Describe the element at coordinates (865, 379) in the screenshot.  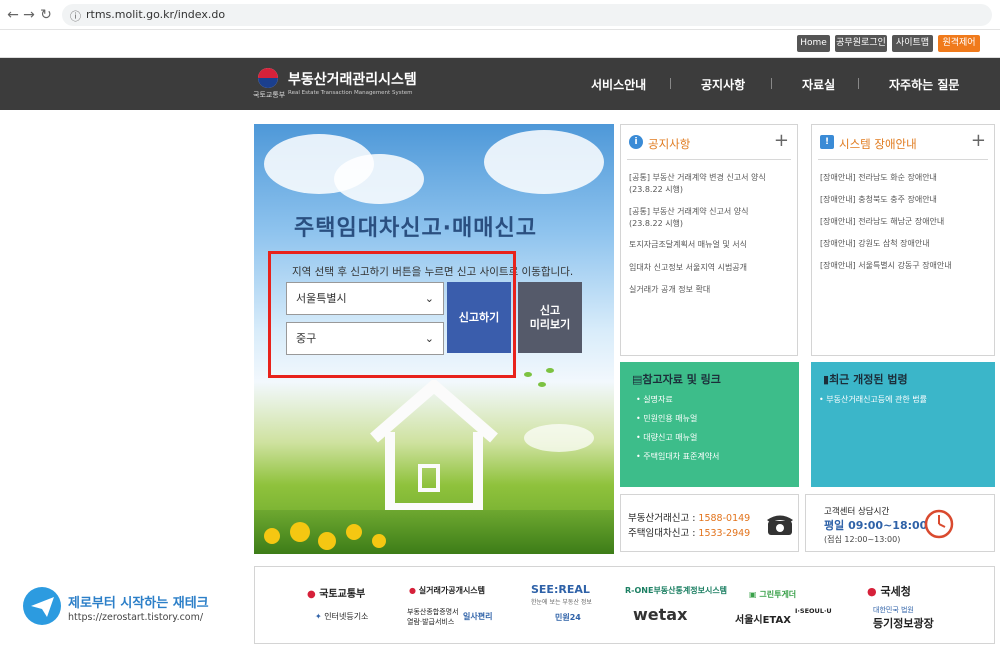
I see `laws-title: ▮최근 개정된 법령` at that location.